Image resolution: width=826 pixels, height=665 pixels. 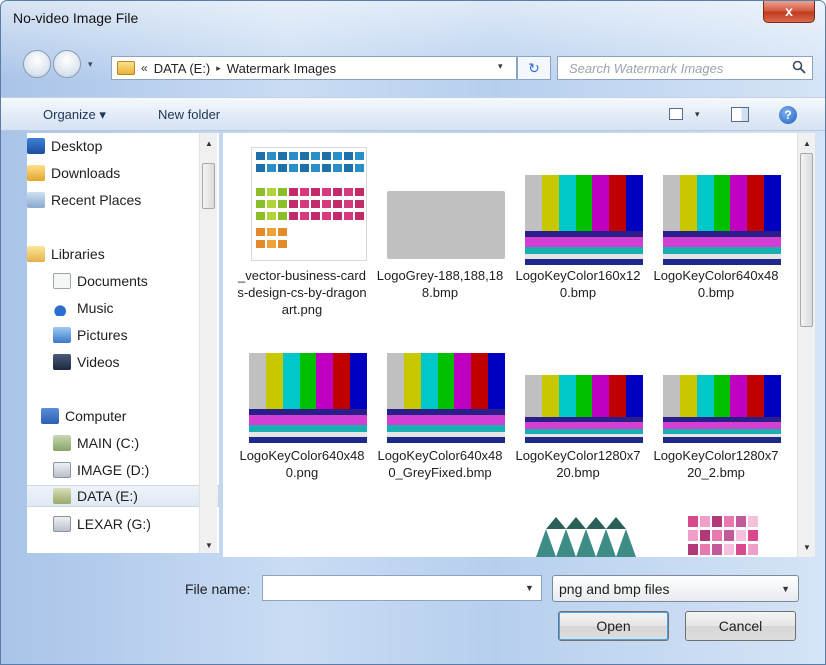 I want to click on nav-item-pictures: Pictures, so click(x=90, y=335).